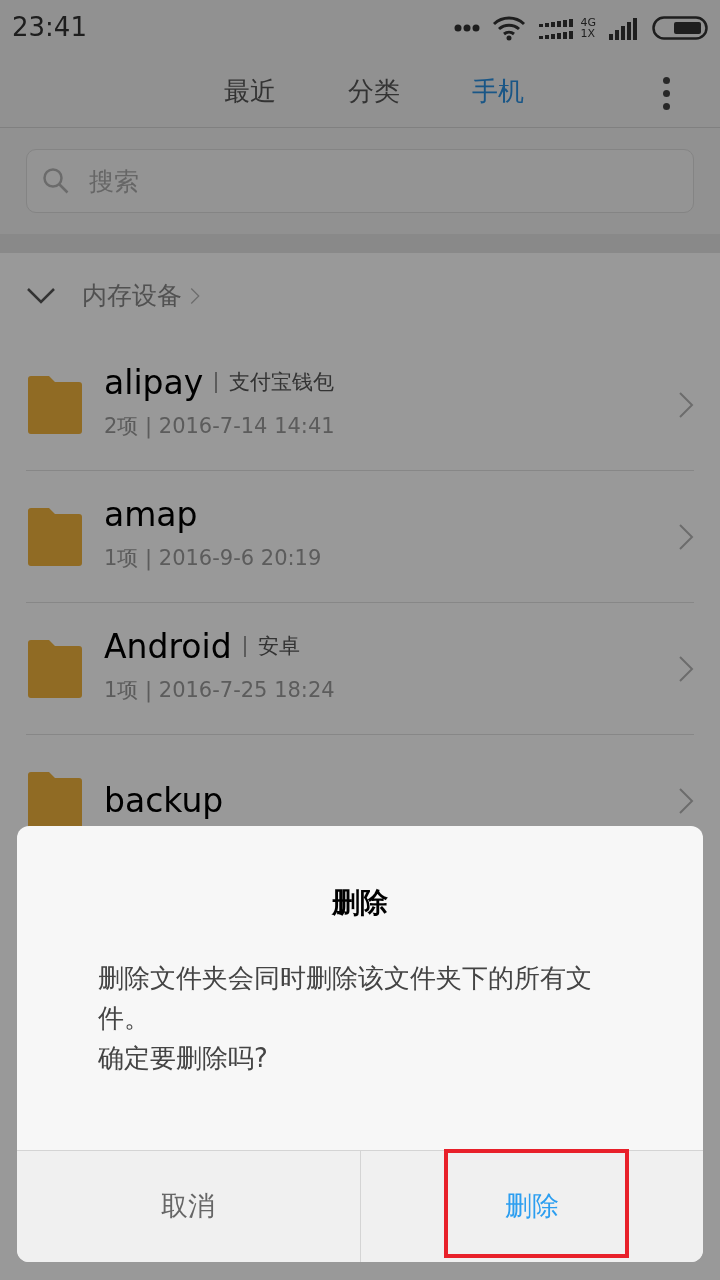 Image resolution: width=720 pixels, height=1280 pixels. What do you see at coordinates (345, 998) in the screenshot?
I see `dialog-message: 删除文件夹会同时删除该文件夹下的所有文件。` at bounding box center [345, 998].